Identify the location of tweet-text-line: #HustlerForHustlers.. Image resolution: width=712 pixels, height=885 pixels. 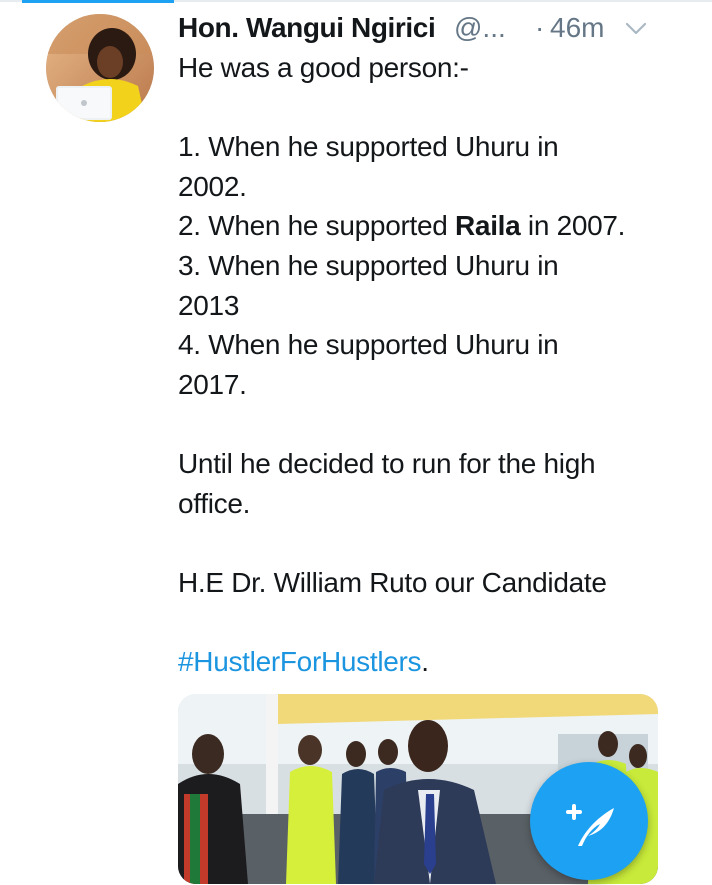
(438, 662).